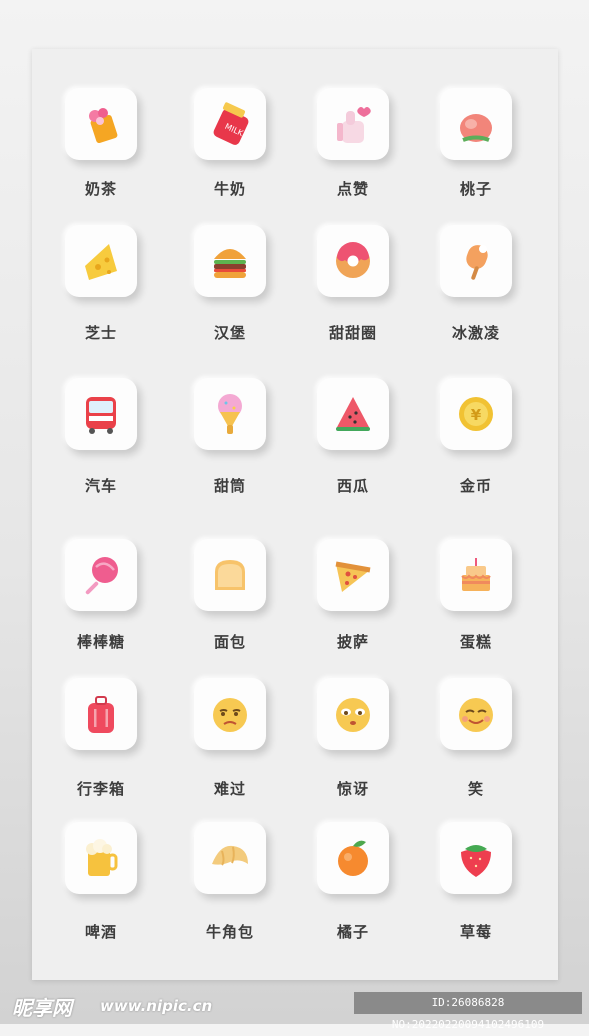  I want to click on icon-label: 笑, so click(475, 789).